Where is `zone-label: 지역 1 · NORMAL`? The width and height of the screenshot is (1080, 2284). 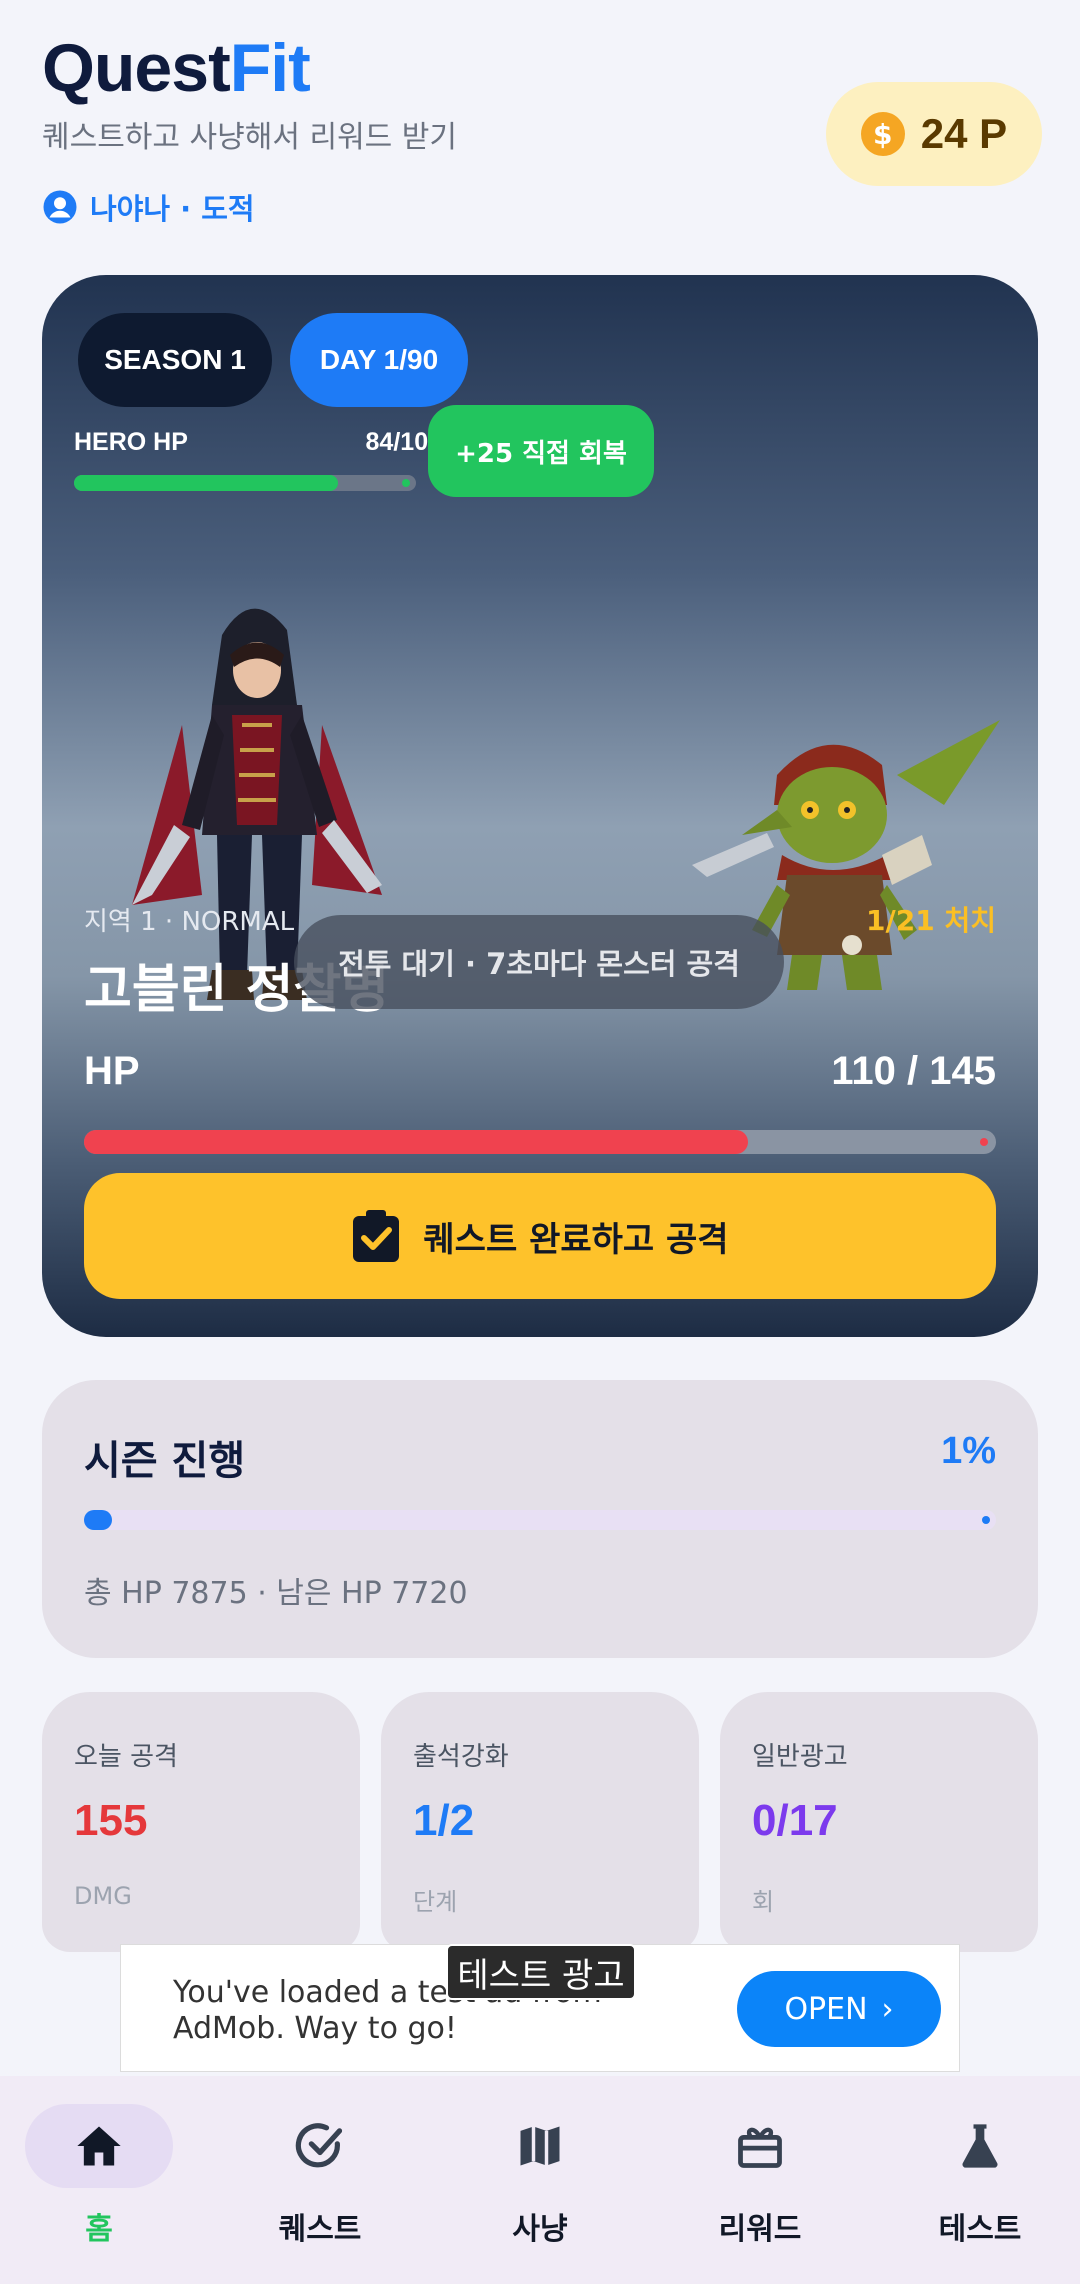 zone-label: 지역 1 · NORMAL is located at coordinates (189, 922).